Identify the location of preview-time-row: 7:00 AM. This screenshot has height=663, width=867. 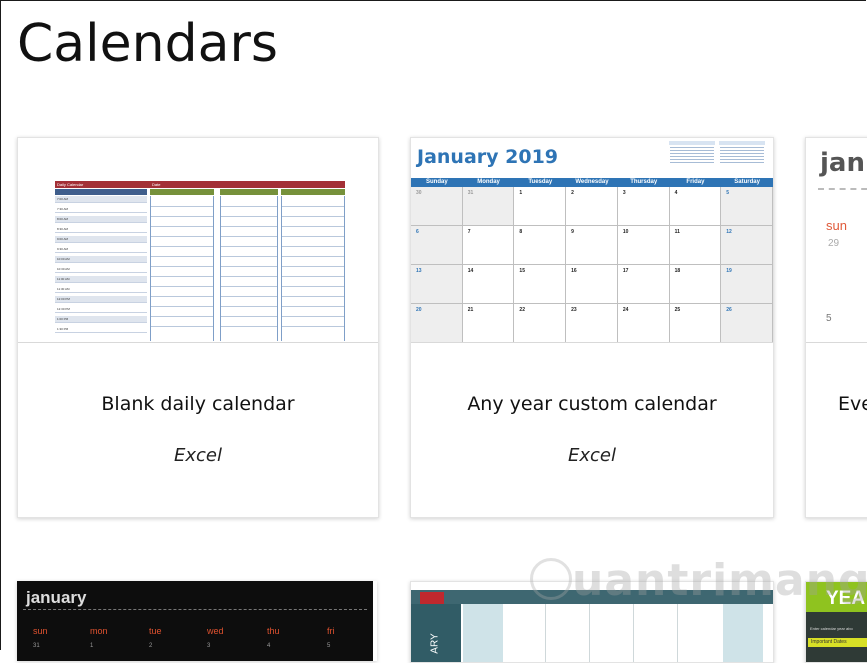
(101, 199).